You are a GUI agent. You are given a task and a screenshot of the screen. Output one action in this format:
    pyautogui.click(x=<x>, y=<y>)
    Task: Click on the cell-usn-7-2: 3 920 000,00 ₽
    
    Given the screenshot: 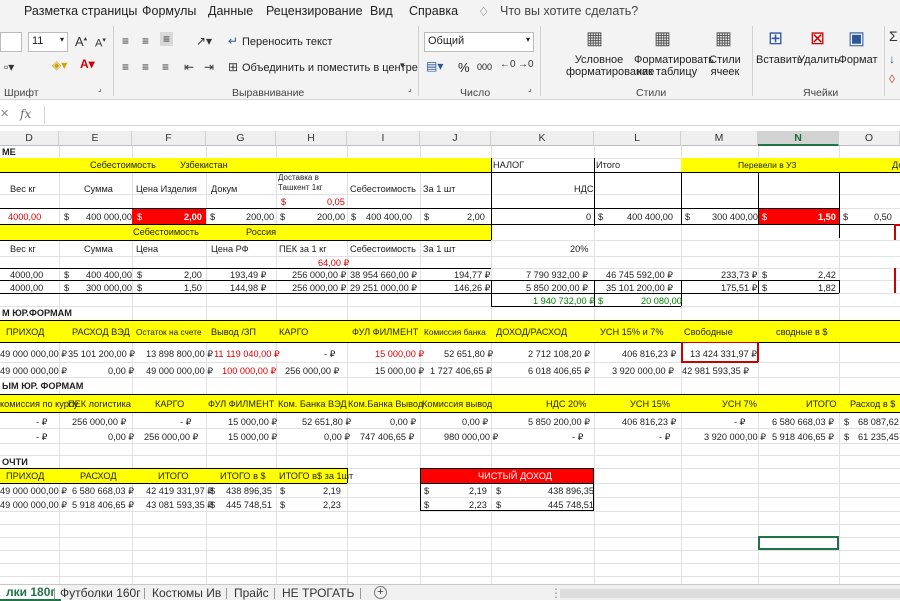 What is the action you would take?
    pyautogui.click(x=735, y=437)
    